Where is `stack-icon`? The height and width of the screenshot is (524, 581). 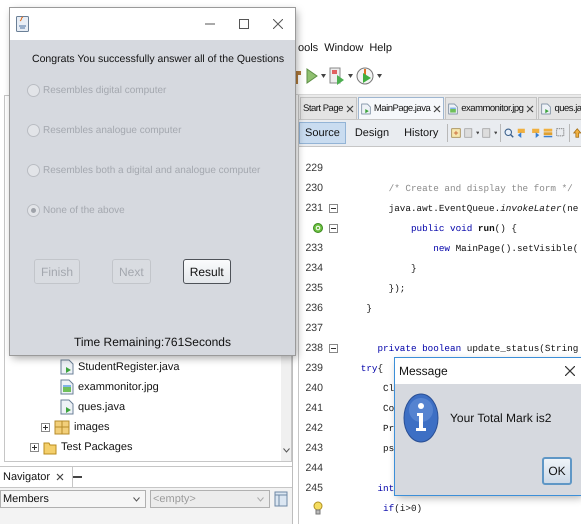 stack-icon is located at coordinates (547, 133).